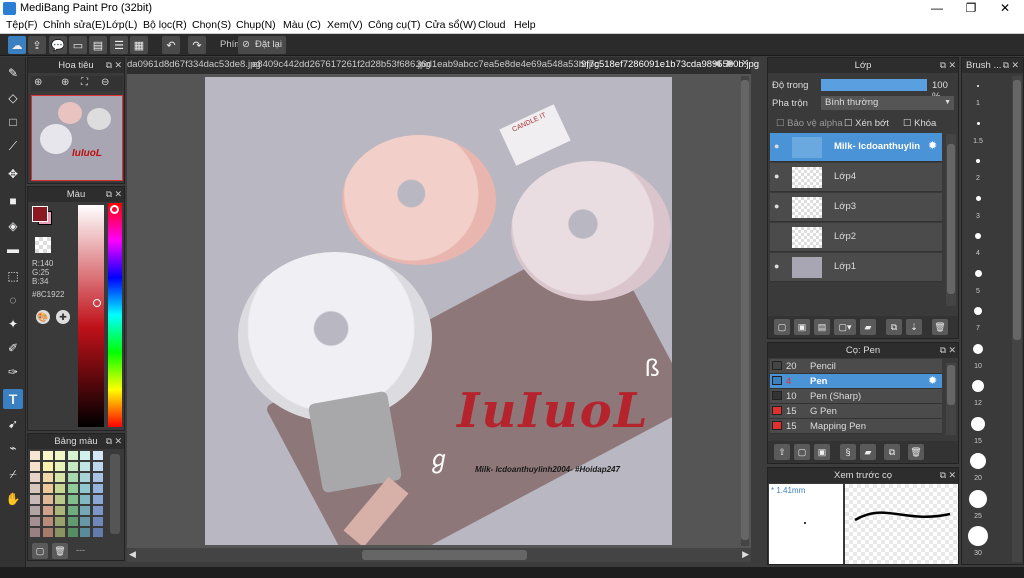 The height and width of the screenshot is (578, 1024). Describe the element at coordinates (892, 452) in the screenshot. I see `brush-duplicate-icon: ⧉` at that location.